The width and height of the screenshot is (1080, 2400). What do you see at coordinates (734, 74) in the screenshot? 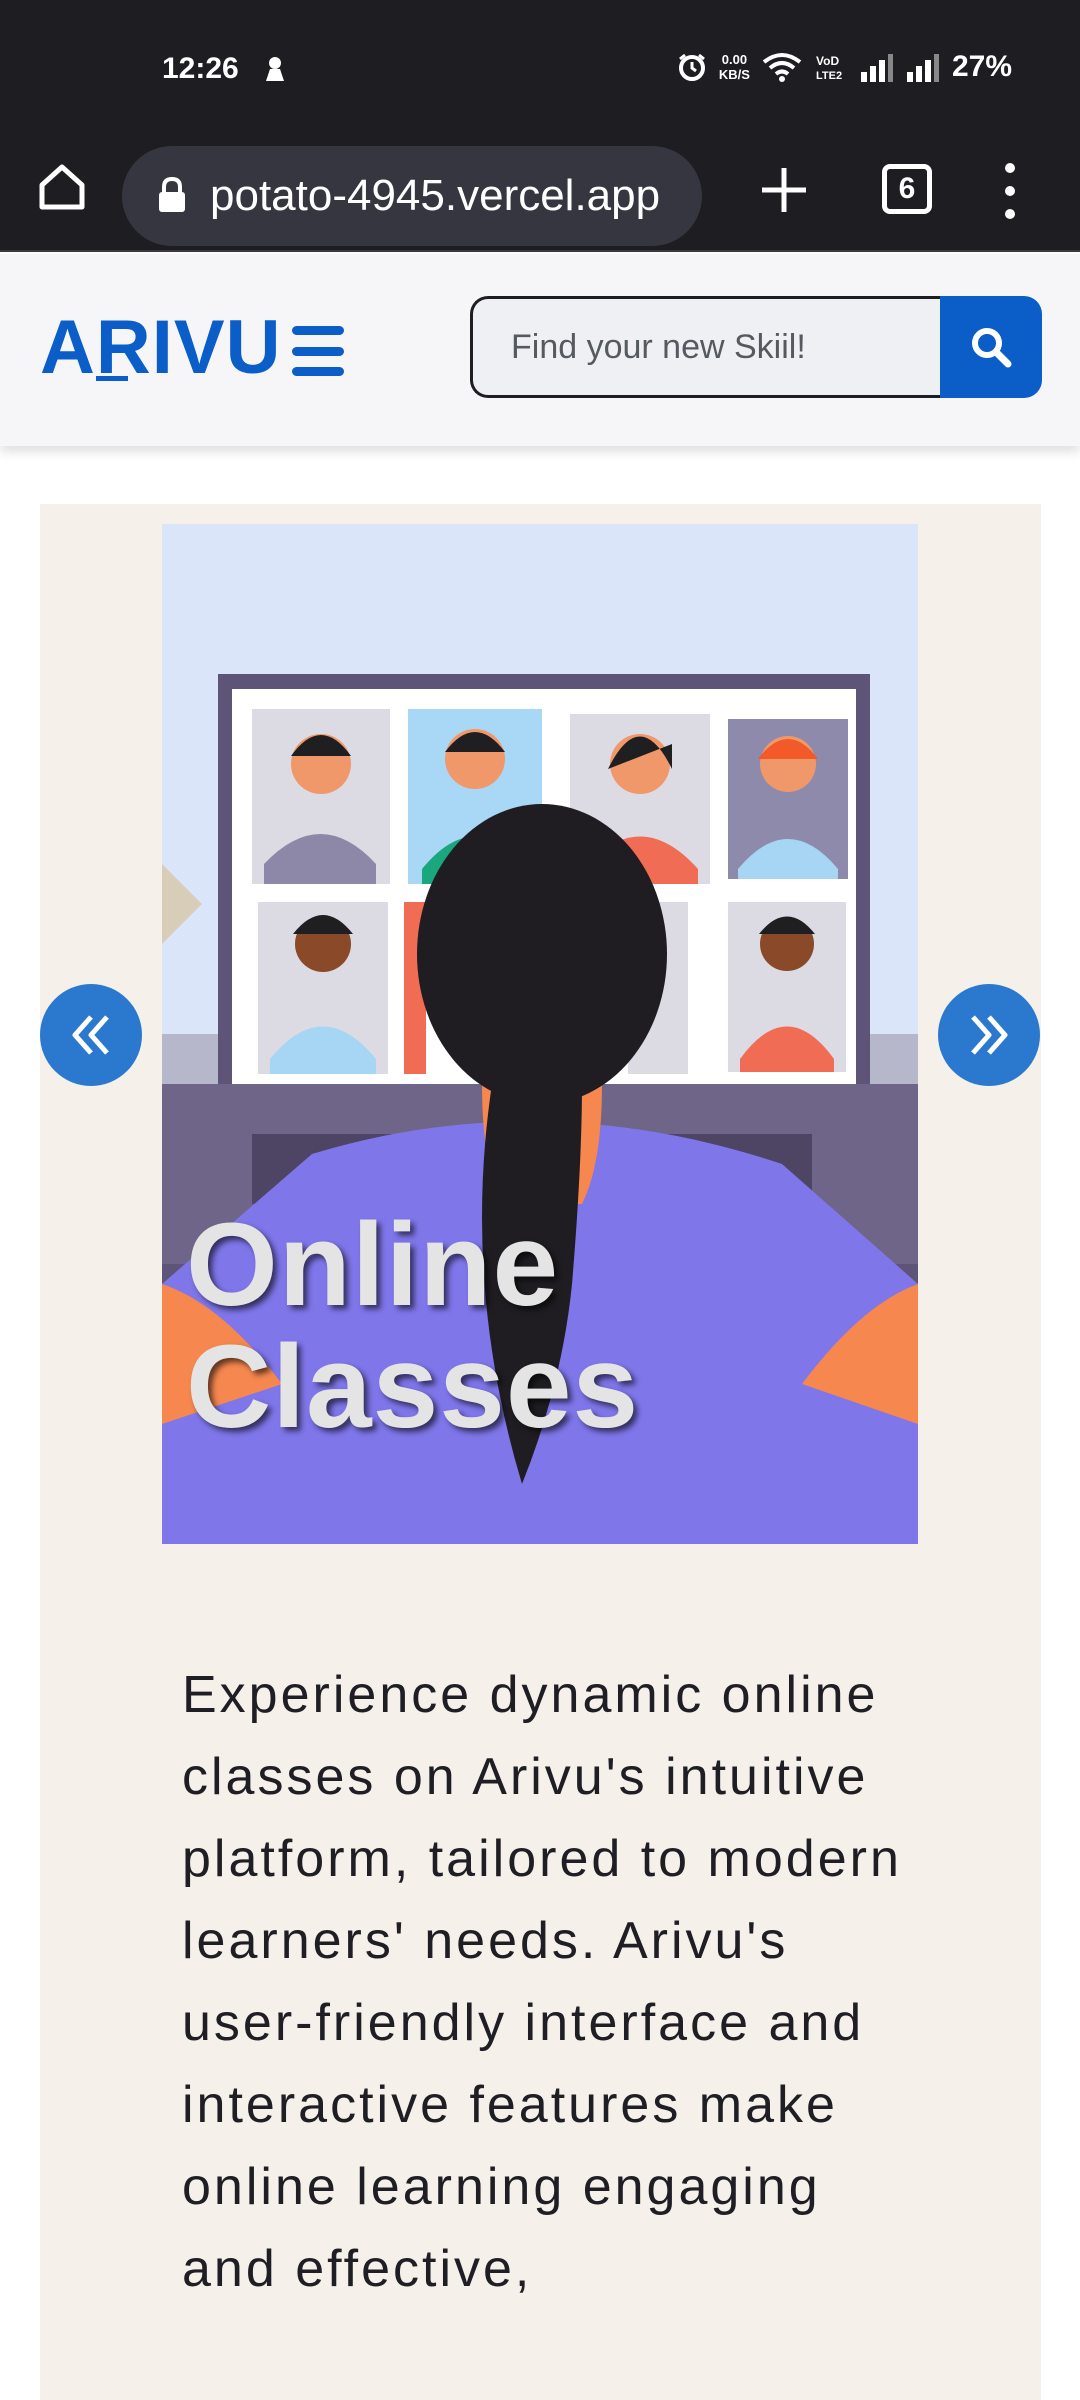
I see `net-speed-unit: KB/S` at bounding box center [734, 74].